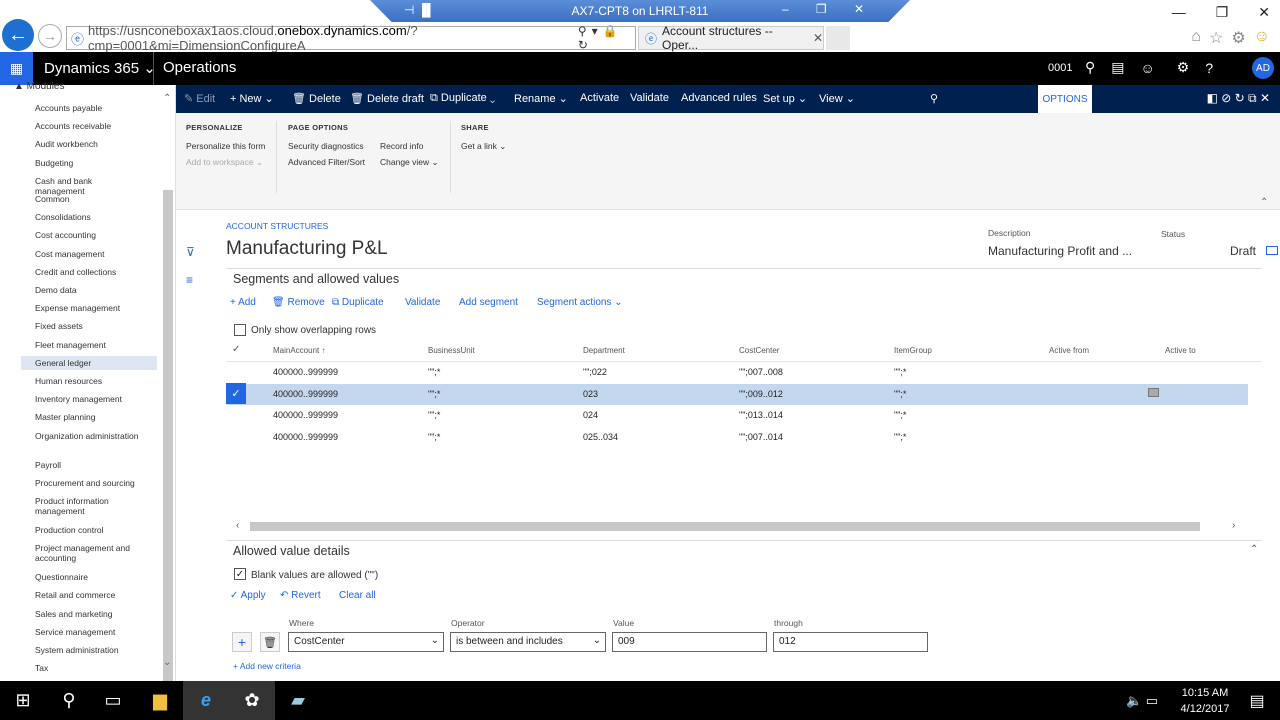 This screenshot has width=1280, height=720. Describe the element at coordinates (89, 308) in the screenshot. I see `nav-item: Expense management` at that location.